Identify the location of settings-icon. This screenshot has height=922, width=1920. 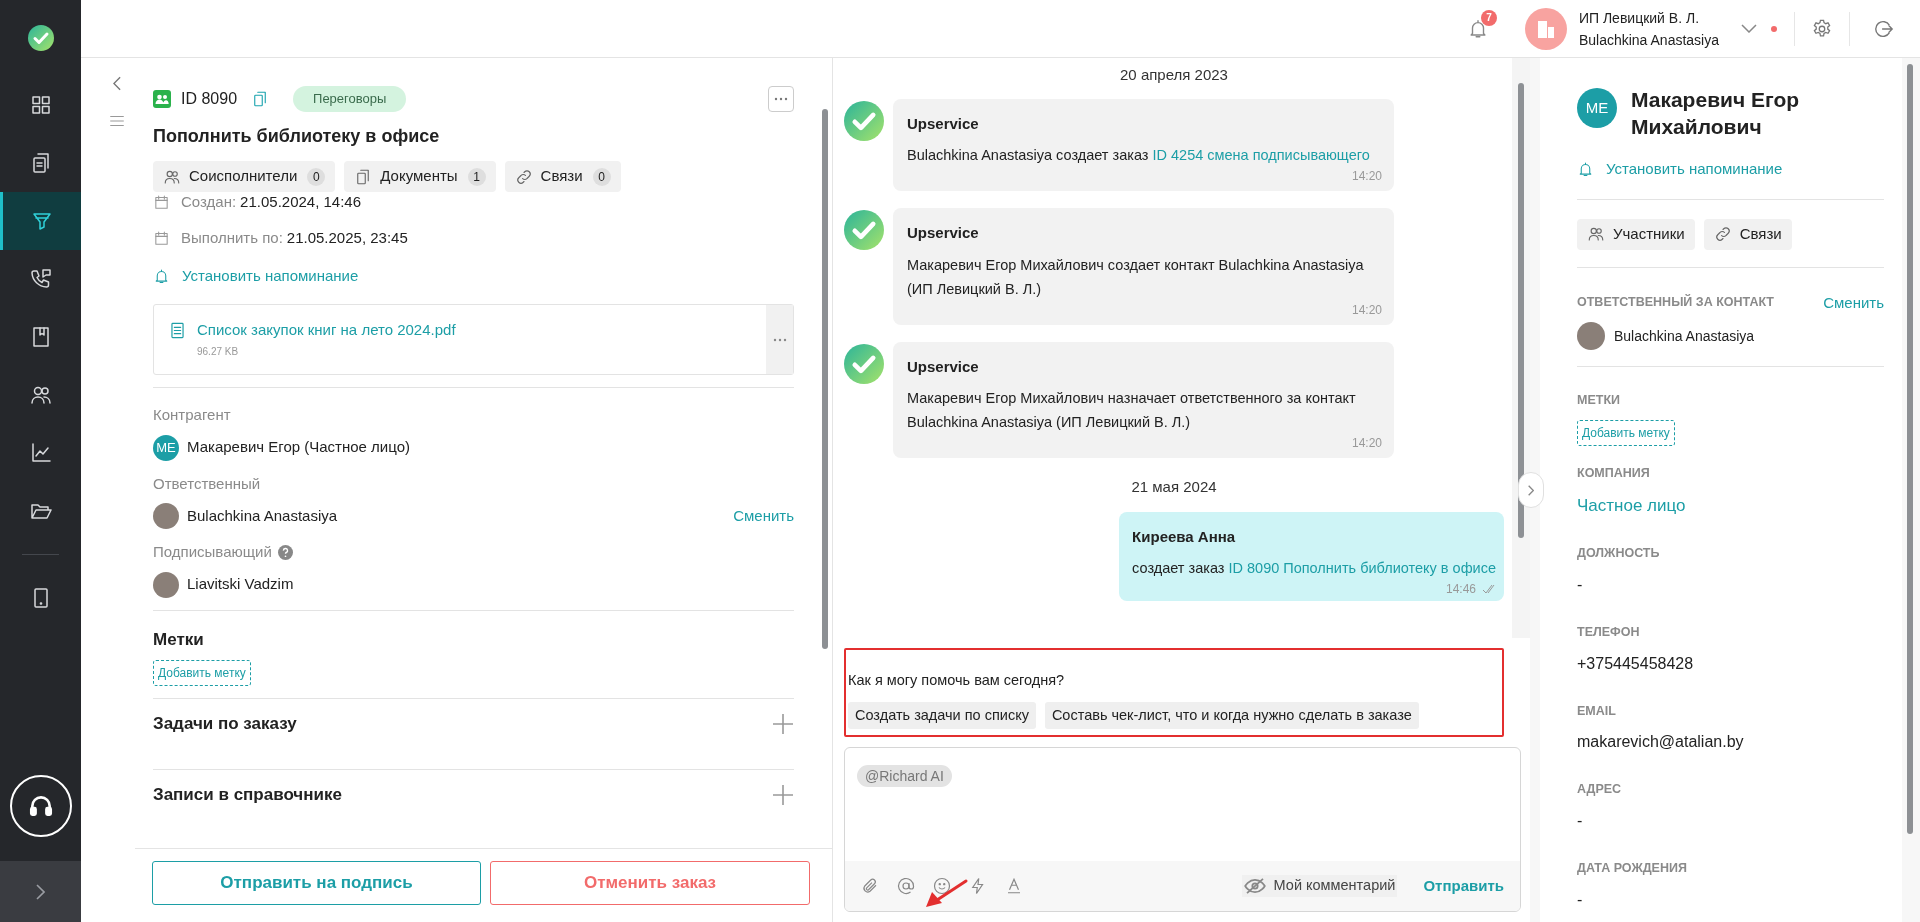
(1822, 28).